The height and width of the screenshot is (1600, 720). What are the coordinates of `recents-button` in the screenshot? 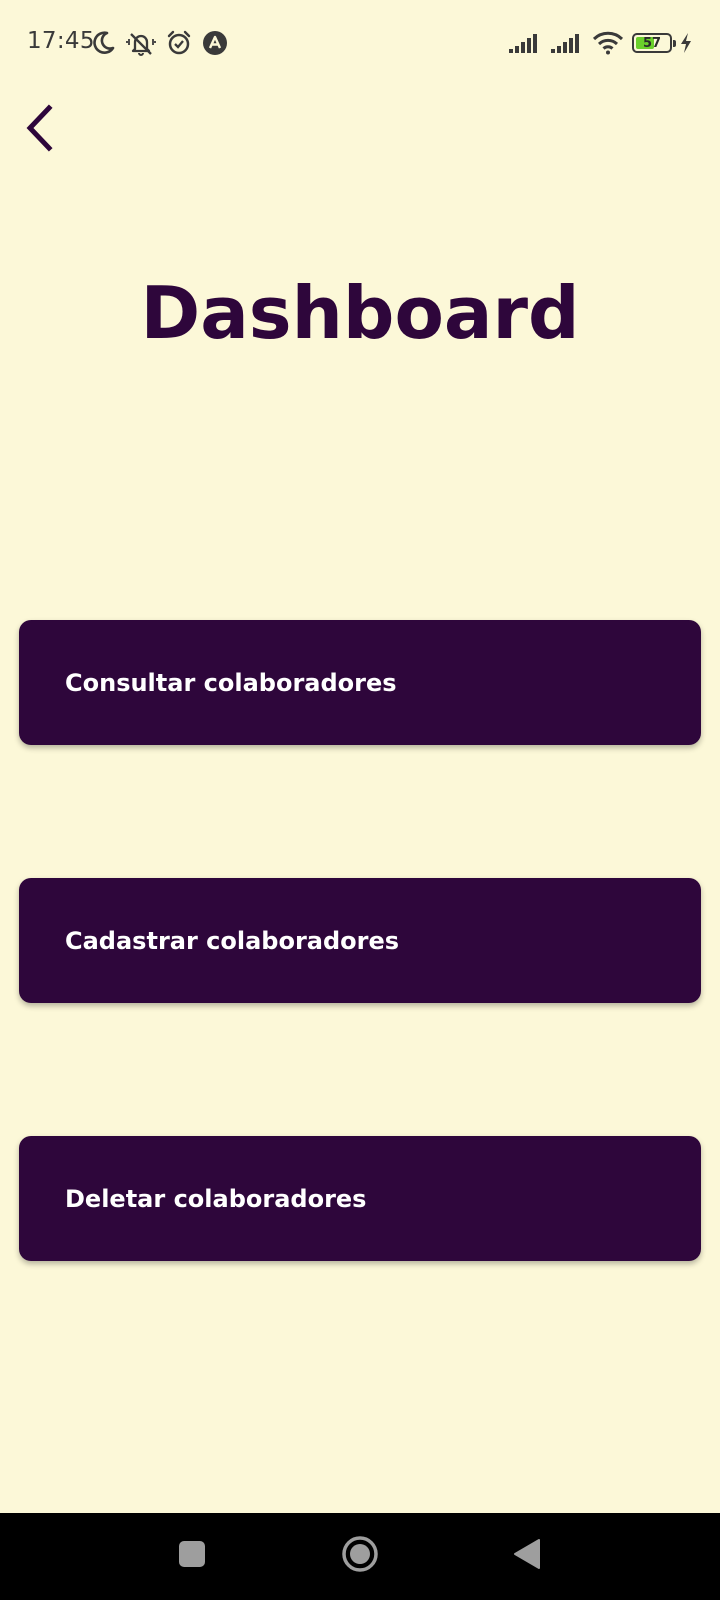 It's located at (192, 1556).